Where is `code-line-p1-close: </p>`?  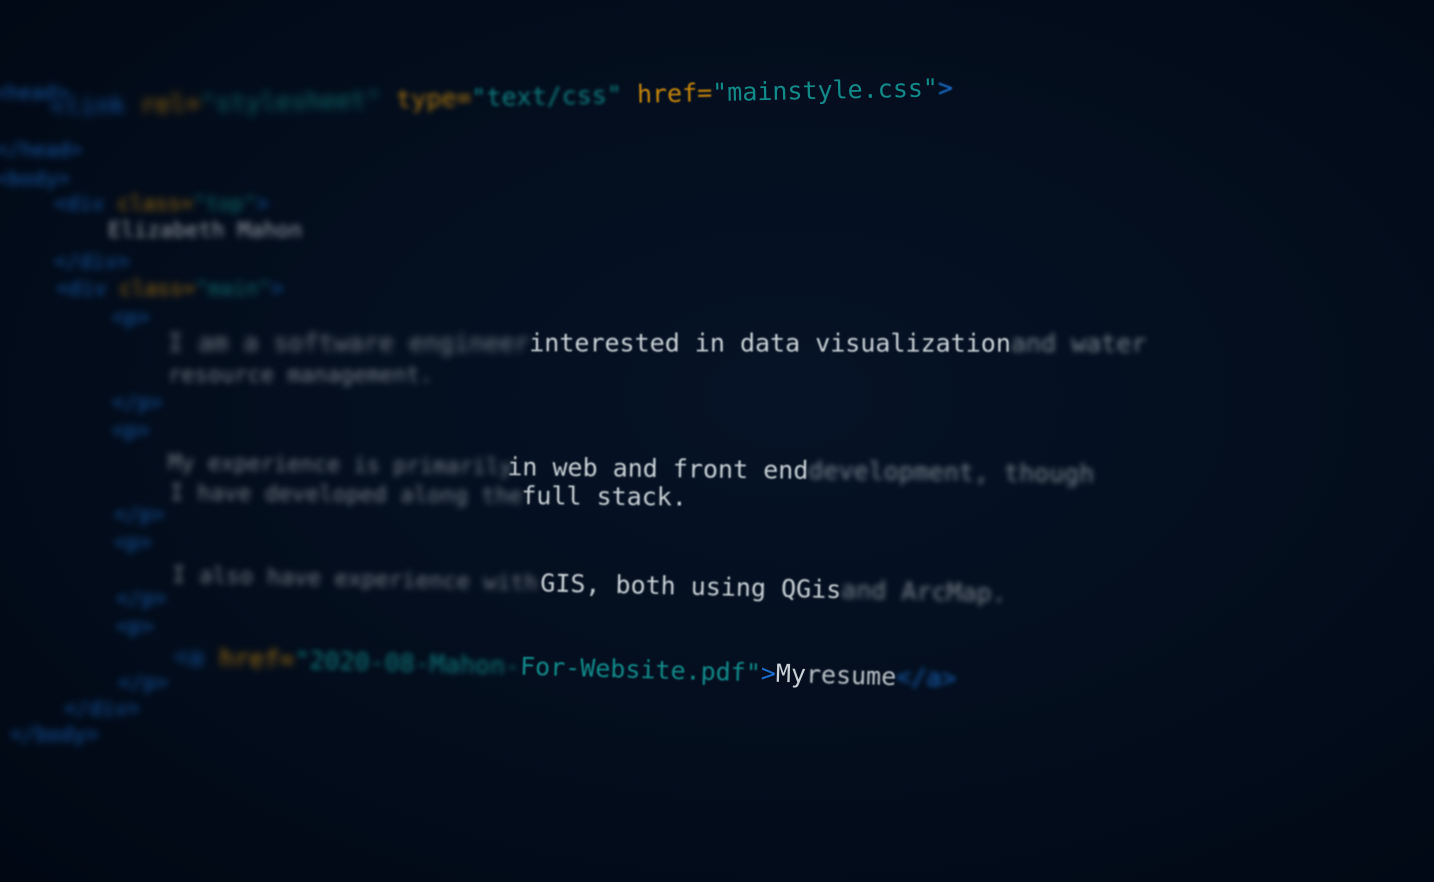 code-line-p1-close: </p> is located at coordinates (137, 402).